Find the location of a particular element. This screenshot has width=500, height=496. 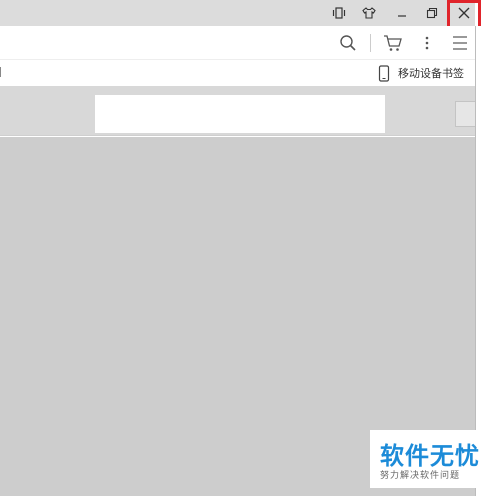

title-bar is located at coordinates (237, 13).